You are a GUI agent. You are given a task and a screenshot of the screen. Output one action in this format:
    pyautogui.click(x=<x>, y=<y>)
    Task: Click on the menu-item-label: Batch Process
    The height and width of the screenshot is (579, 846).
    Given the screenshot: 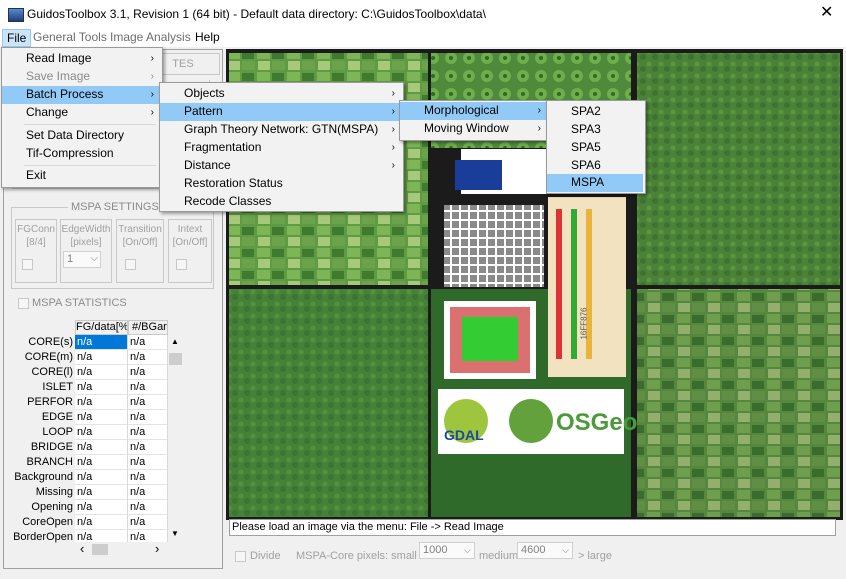 What is the action you would take?
    pyautogui.click(x=65, y=94)
    